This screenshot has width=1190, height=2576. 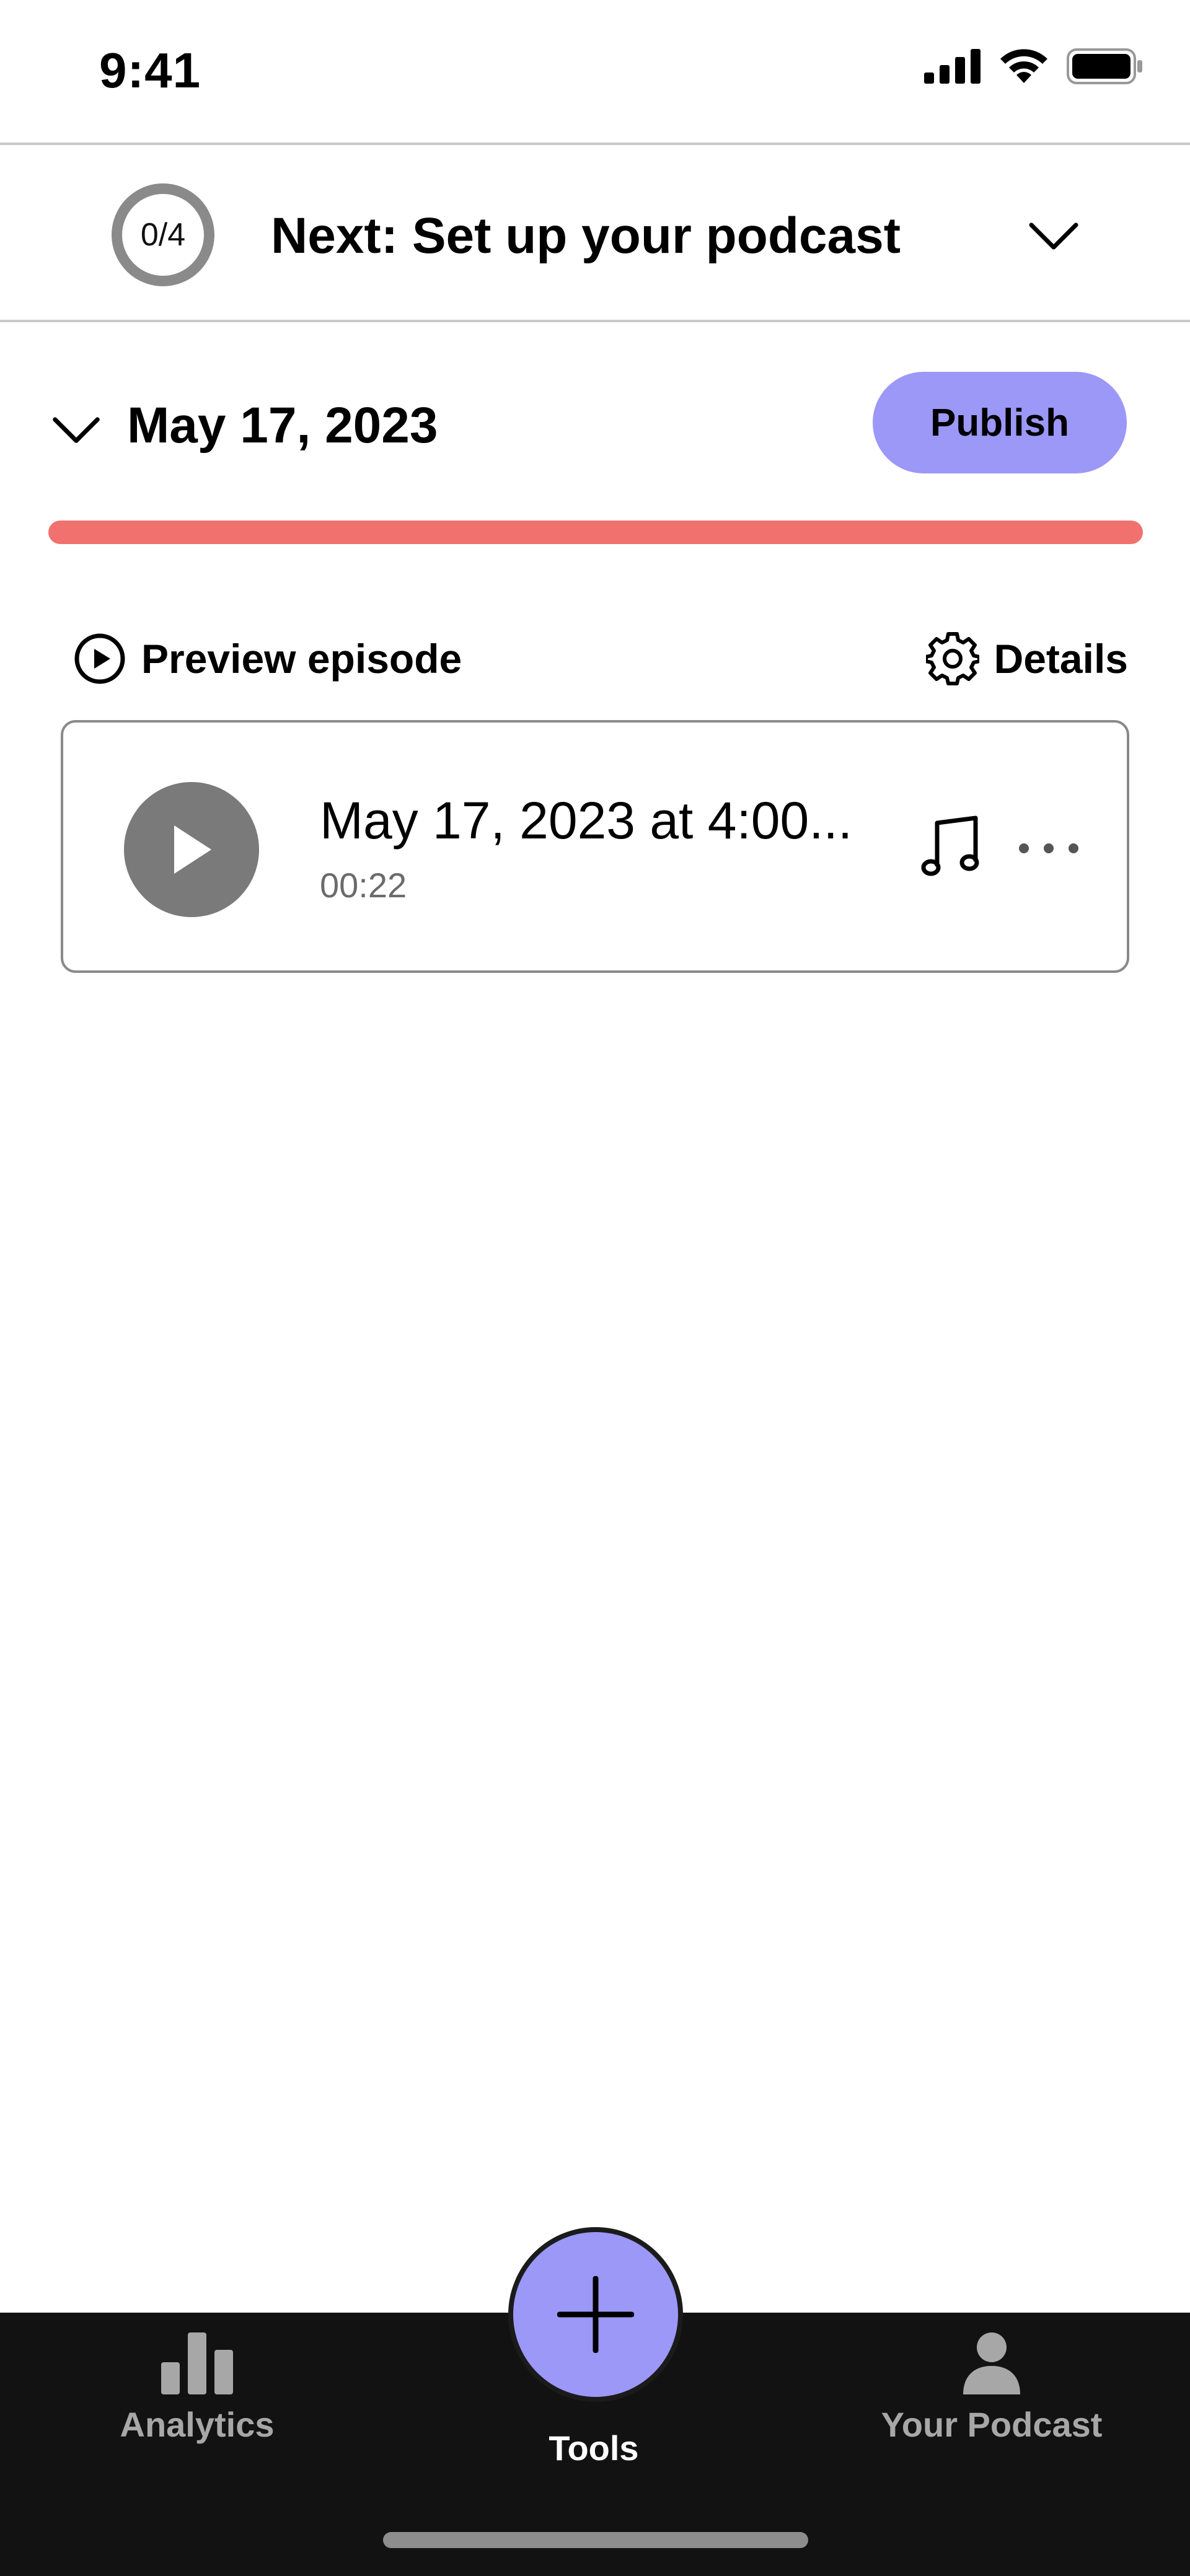 I want to click on tab-analytics: Analytics, so click(x=197, y=2408).